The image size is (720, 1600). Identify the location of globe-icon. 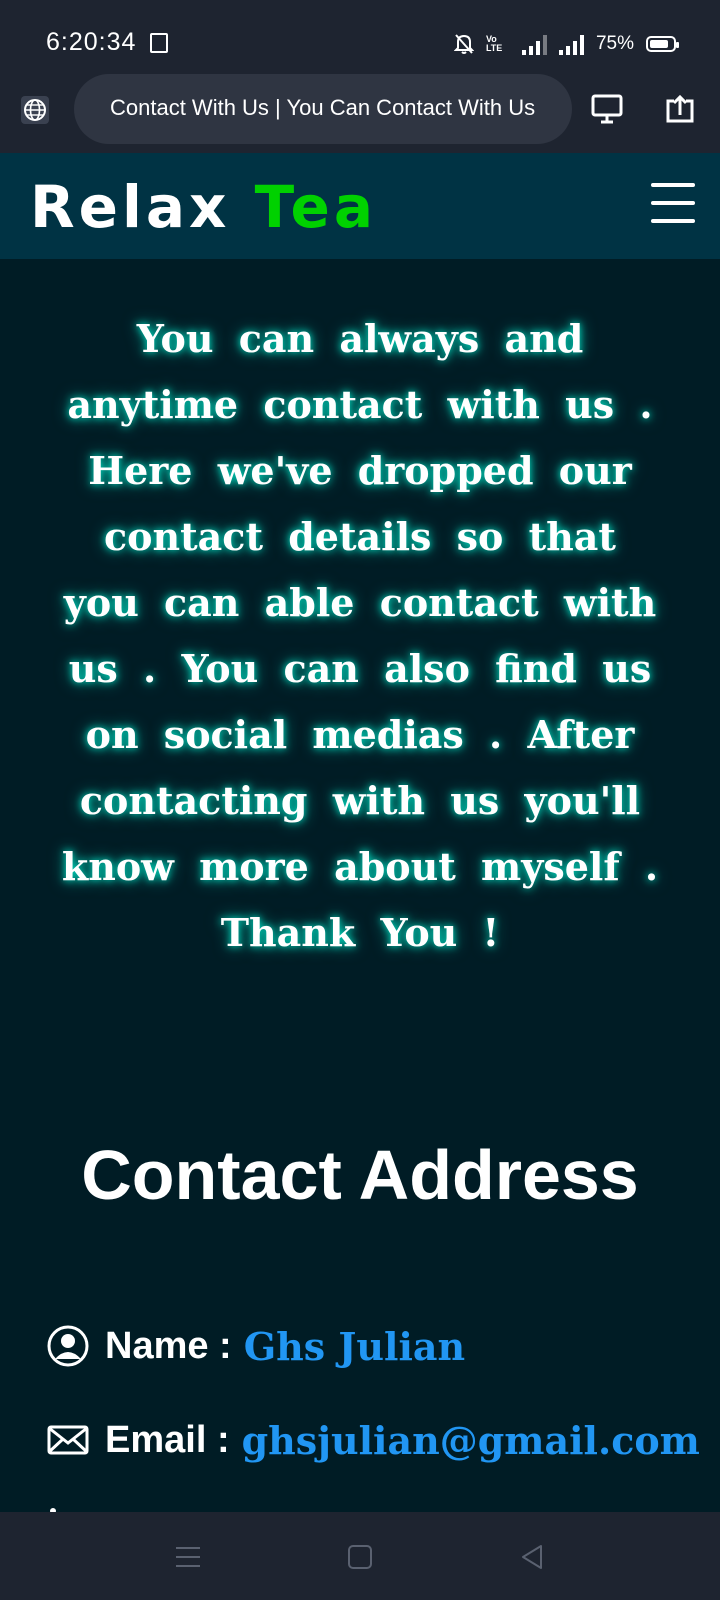
(35, 110).